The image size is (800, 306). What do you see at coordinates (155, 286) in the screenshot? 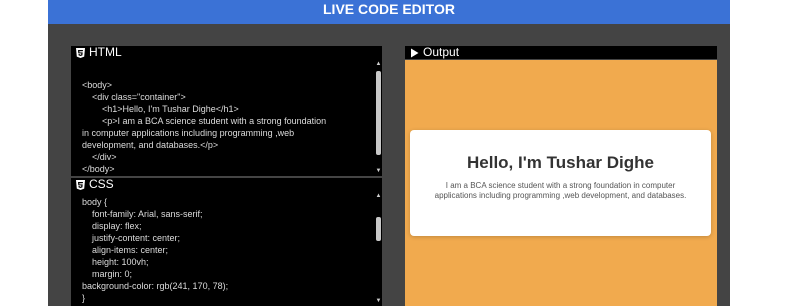
I see `css-code-line: background-color: rgb(241, 170, 78);` at bounding box center [155, 286].